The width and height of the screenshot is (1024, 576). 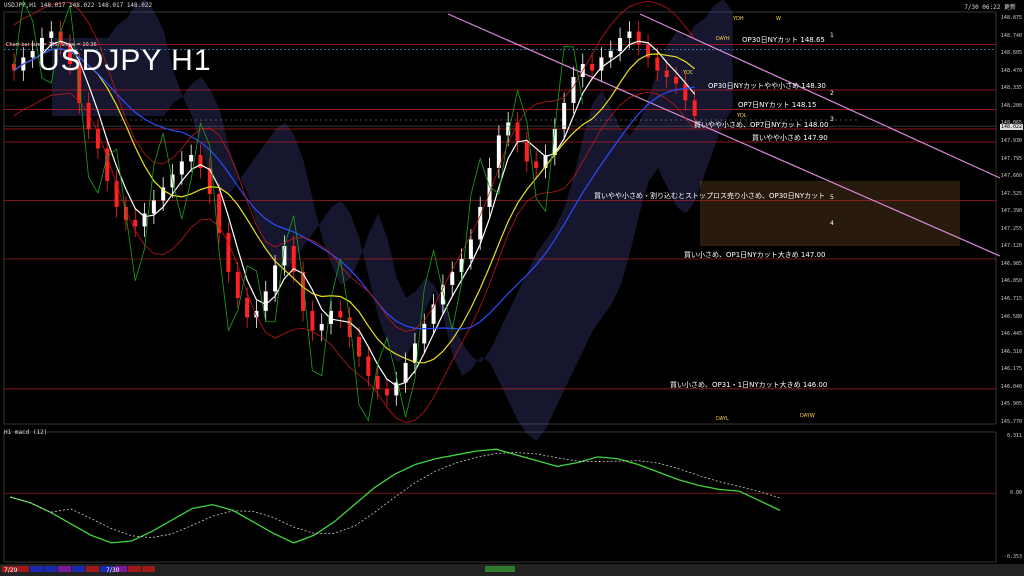 I want to click on price-tick-label: 147.120, so click(x=1011, y=246).